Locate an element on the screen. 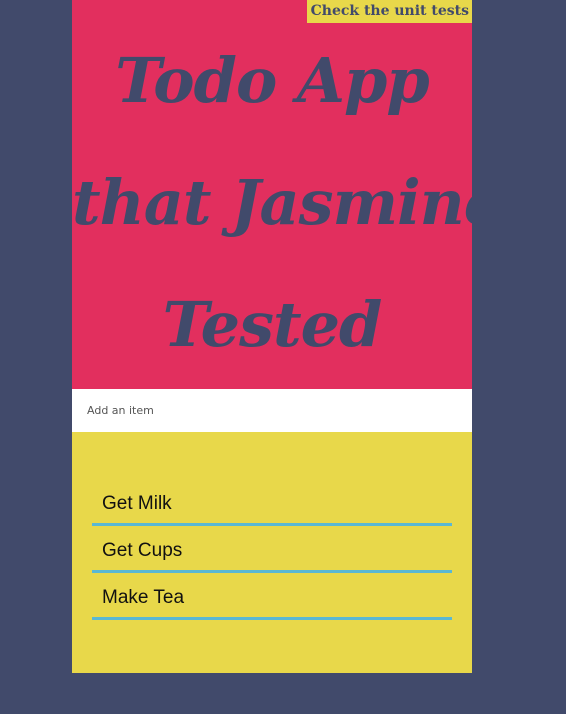 This screenshot has width=566, height=714. title-line-2: that Jasmine is located at coordinates (272, 202).